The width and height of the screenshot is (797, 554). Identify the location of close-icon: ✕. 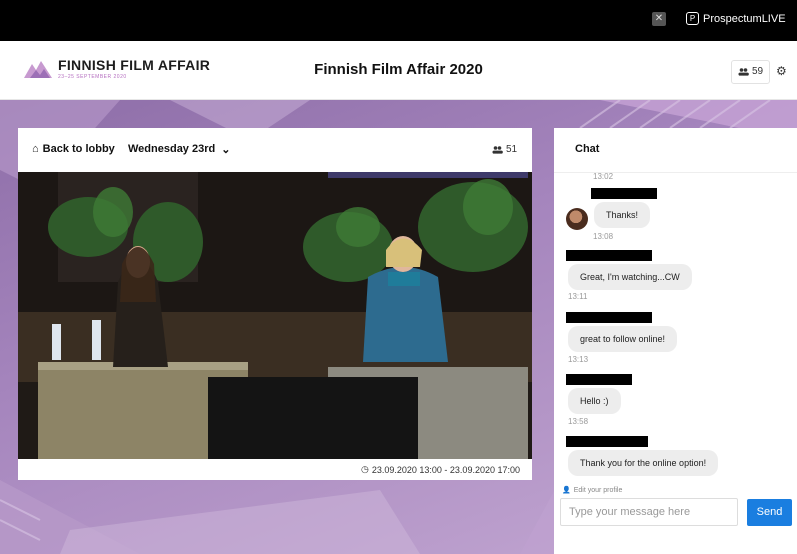
(659, 19).